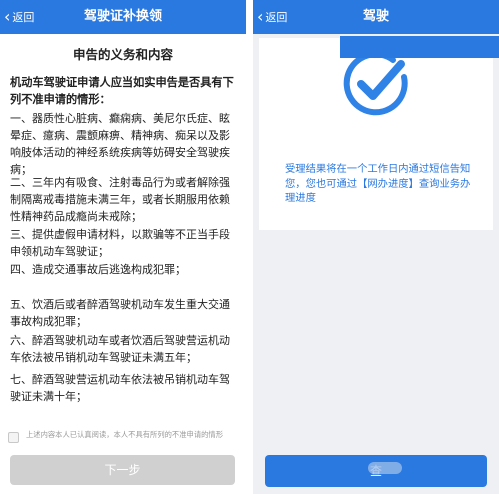 The width and height of the screenshot is (499, 494). Describe the element at coordinates (120, 313) in the screenshot. I see `list-item: 五、饮酒后或者醉酒驾驶机动车发生重大交通事故构成犯罪；` at that location.